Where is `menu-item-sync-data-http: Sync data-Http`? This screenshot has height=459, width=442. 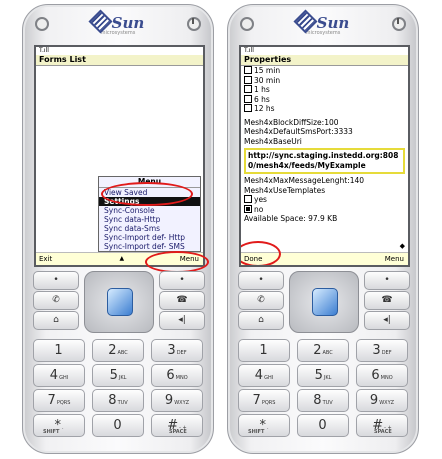
menu-item-sync-data-http: Sync data-Http is located at coordinates (149, 219).